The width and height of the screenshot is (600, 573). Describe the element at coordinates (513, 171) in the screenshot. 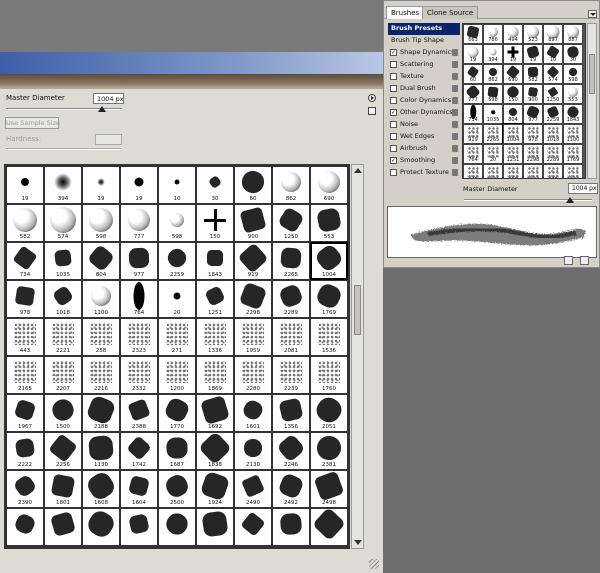

I see `preset-cell: 258` at that location.